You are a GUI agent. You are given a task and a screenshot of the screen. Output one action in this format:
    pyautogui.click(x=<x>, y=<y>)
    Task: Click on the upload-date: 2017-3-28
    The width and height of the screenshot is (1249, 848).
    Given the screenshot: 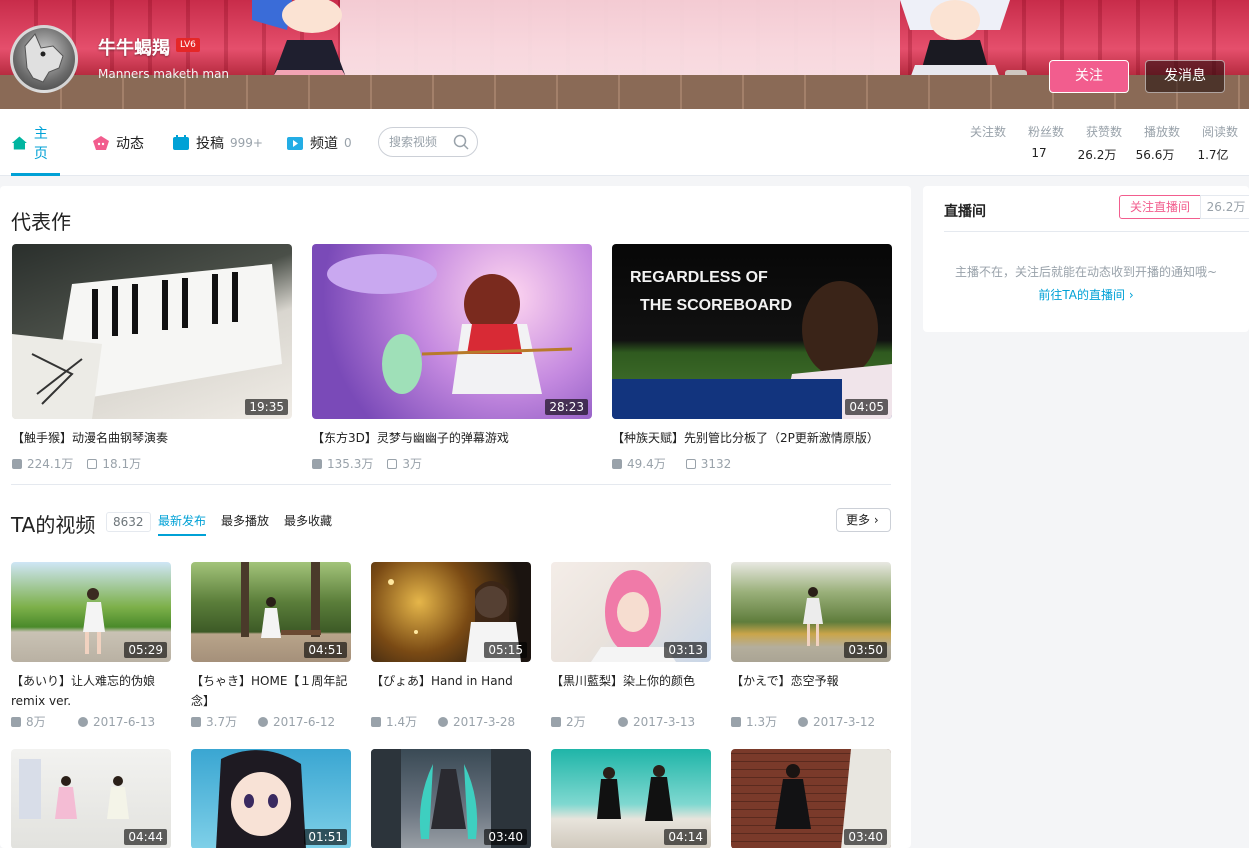 What is the action you would take?
    pyautogui.click(x=484, y=721)
    